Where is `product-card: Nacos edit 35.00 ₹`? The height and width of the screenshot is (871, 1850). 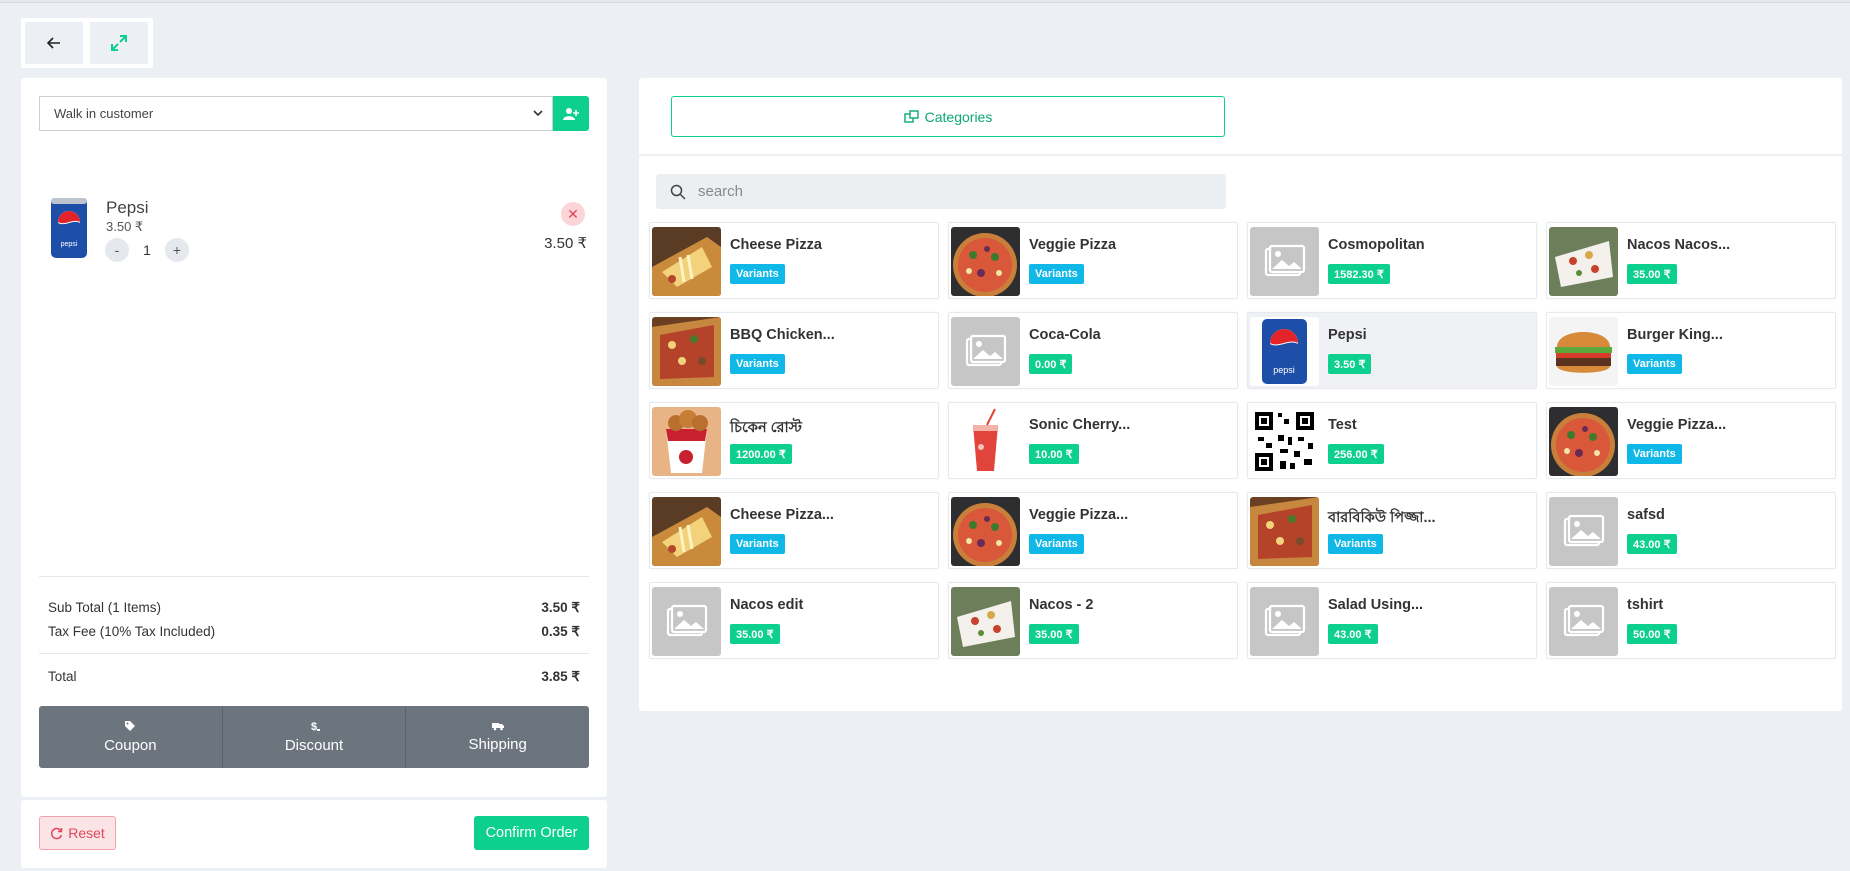 product-card: Nacos edit 35.00 ₹ is located at coordinates (794, 620).